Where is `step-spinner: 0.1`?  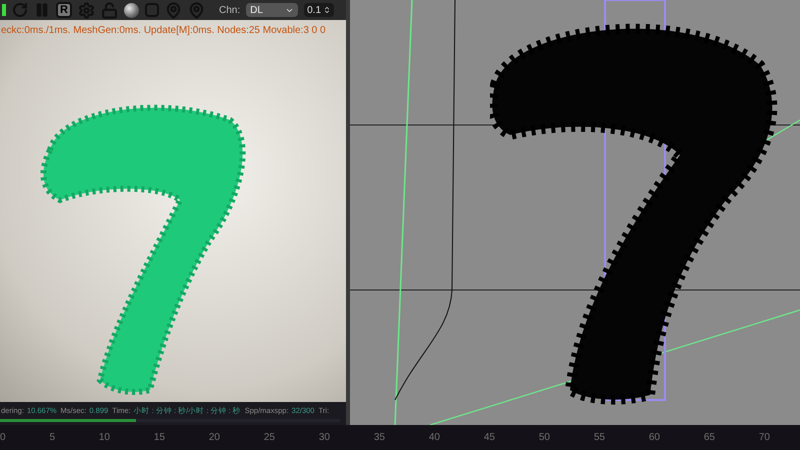
step-spinner: 0.1 is located at coordinates (319, 10).